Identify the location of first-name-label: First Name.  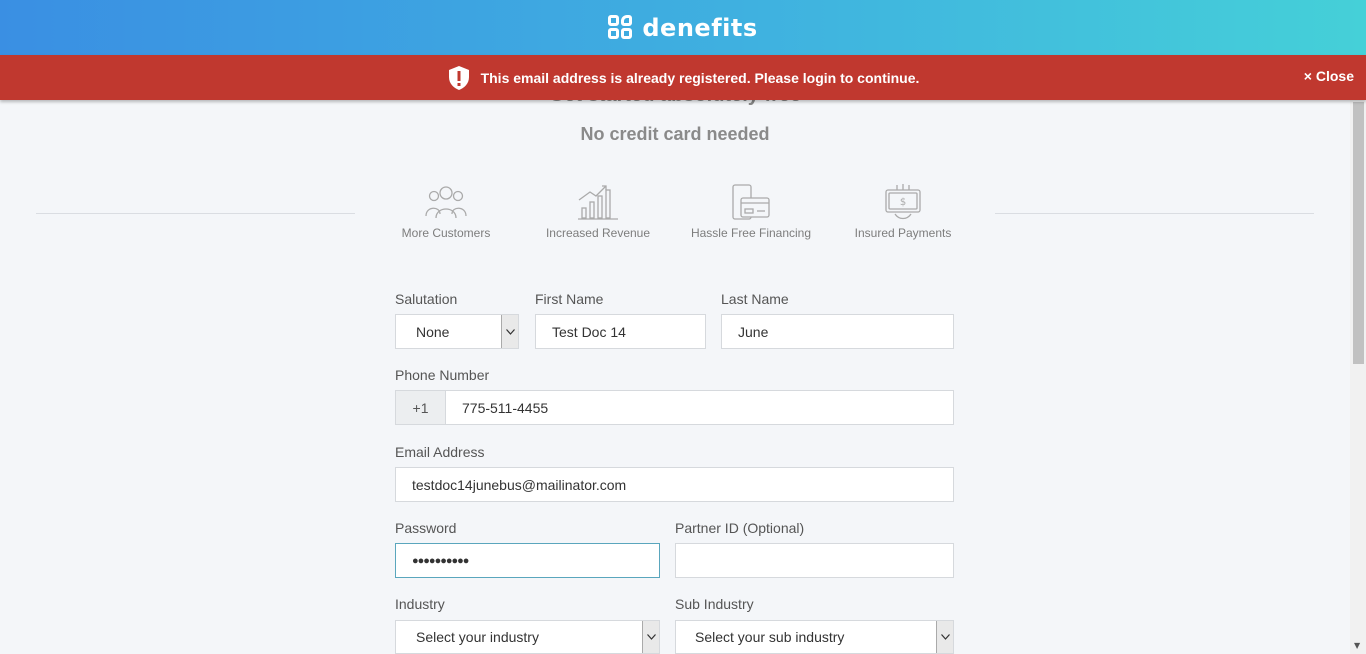
(569, 299).